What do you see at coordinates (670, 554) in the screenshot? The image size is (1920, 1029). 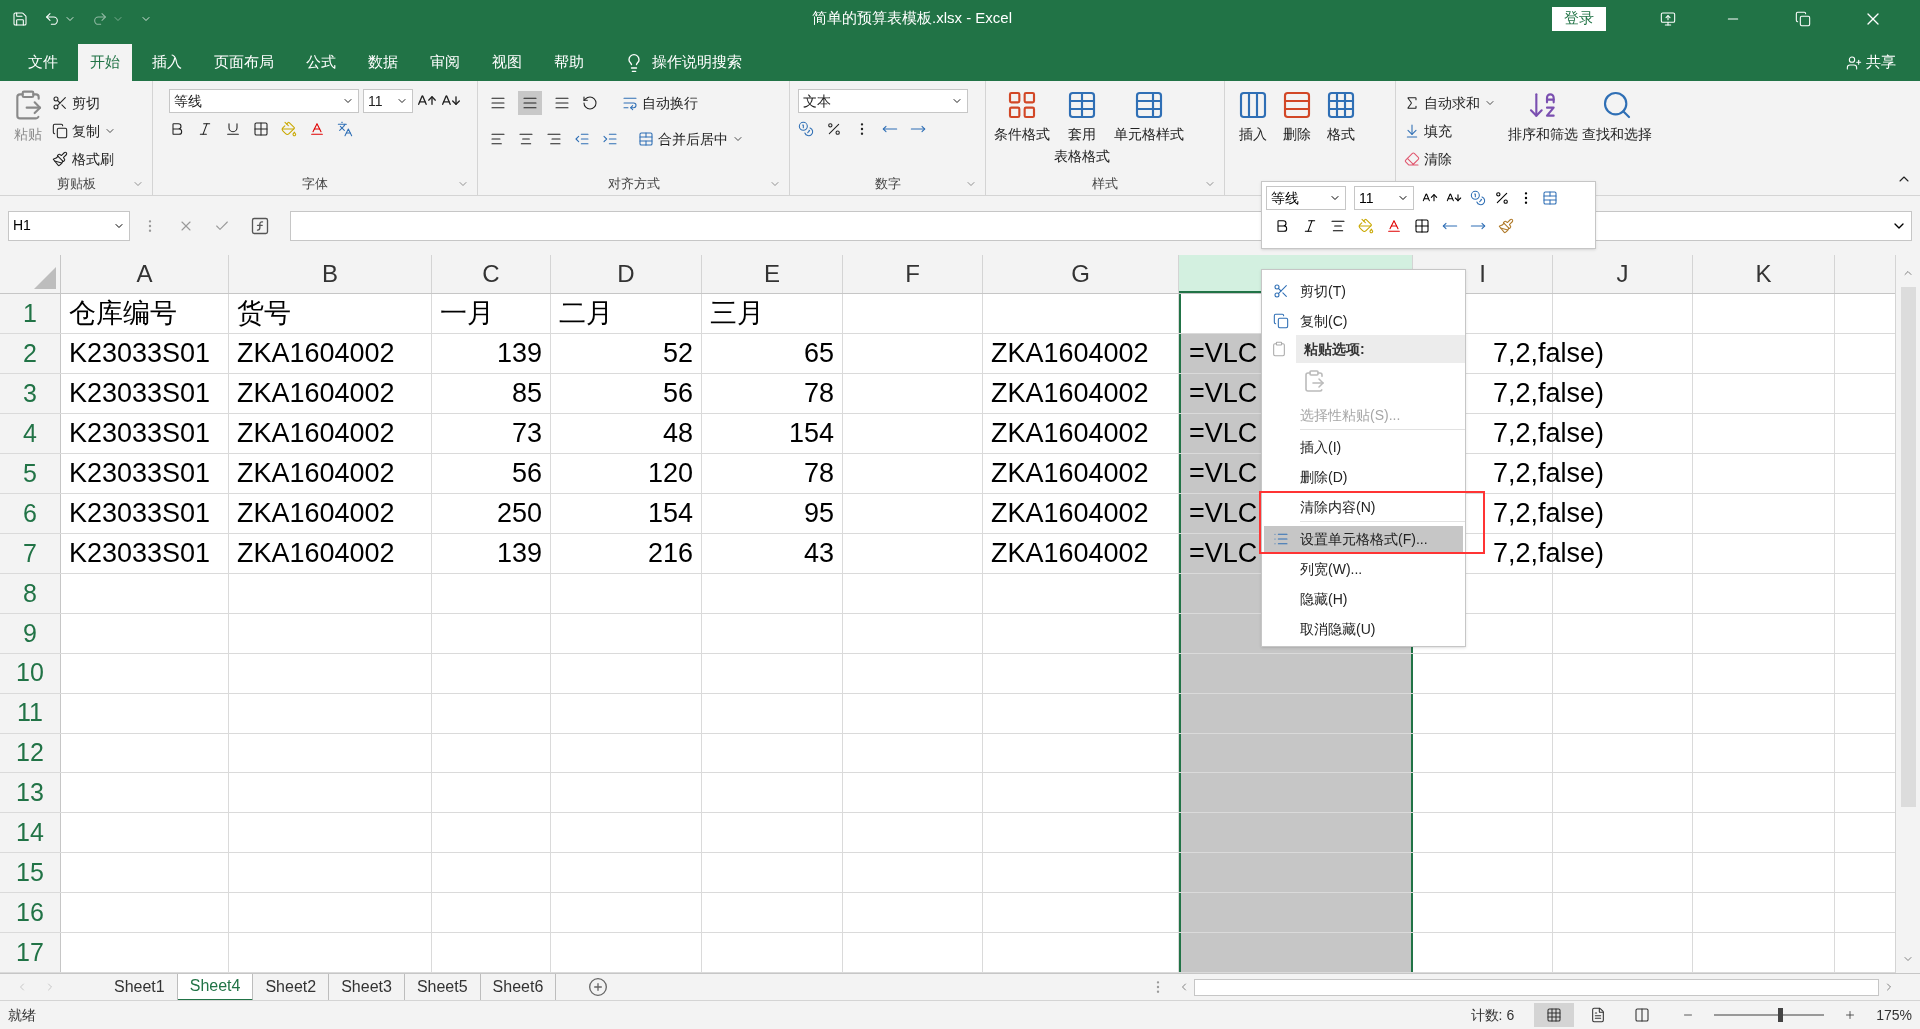 I see `cell-text: 216` at bounding box center [670, 554].